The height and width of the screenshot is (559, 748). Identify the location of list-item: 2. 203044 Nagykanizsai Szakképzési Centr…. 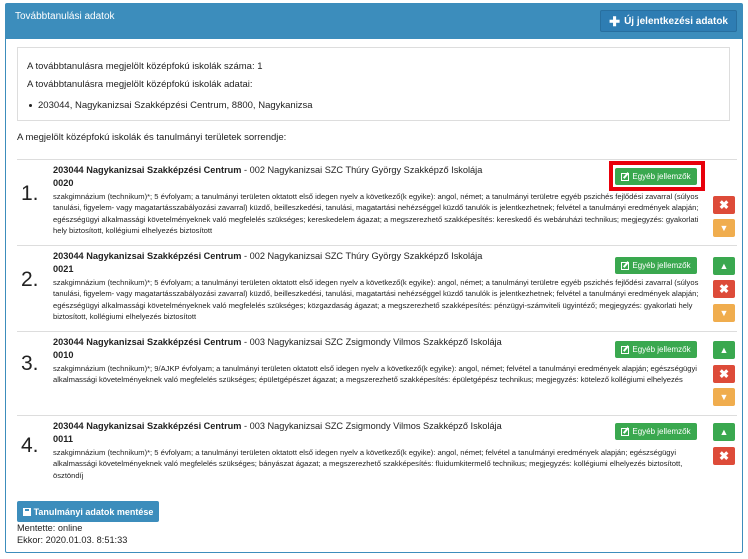
(377, 287).